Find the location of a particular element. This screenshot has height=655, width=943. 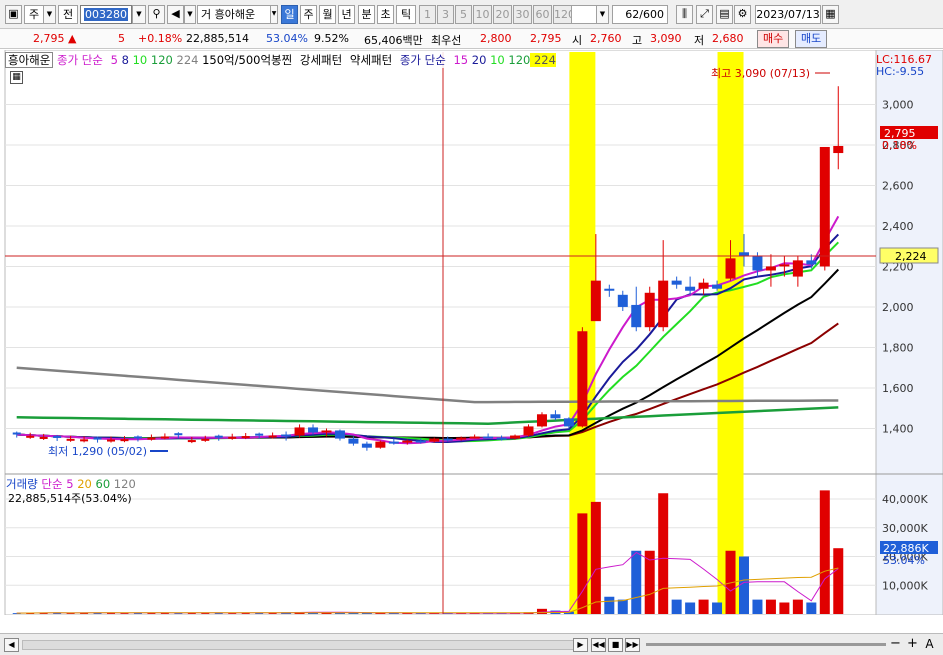

grid-toggle-icon: ▦ is located at coordinates (16, 77).